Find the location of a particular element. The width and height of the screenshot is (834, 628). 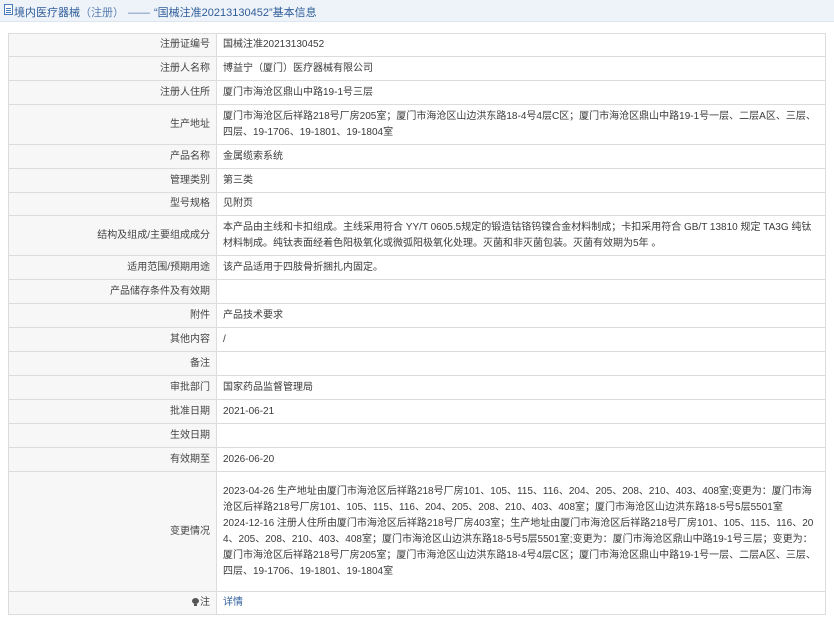

table-row: 产品名称 金属缆索系统 is located at coordinates (417, 156).